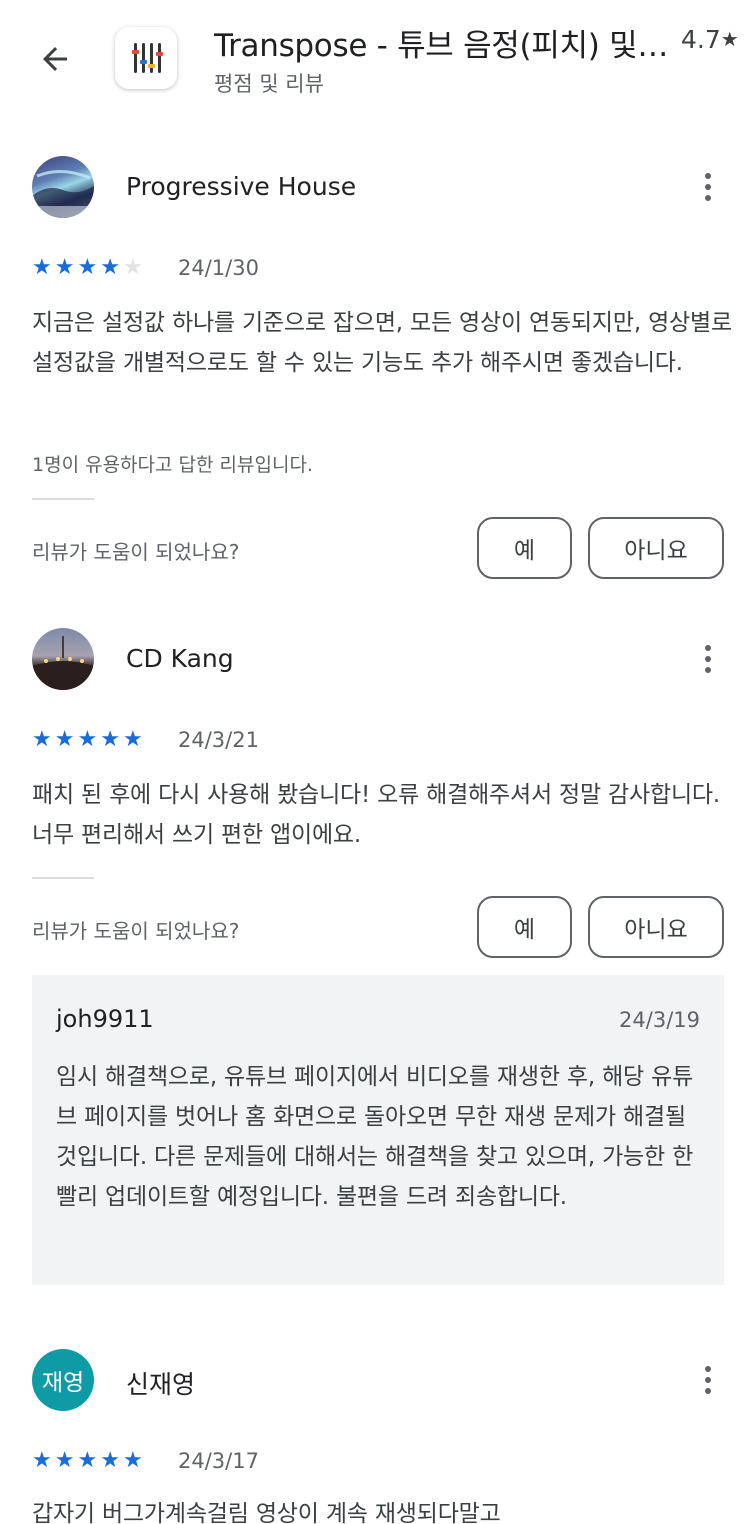 This screenshot has height=1524, width=756. What do you see at coordinates (218, 1461) in the screenshot?
I see `review-date: 24/3/17` at bounding box center [218, 1461].